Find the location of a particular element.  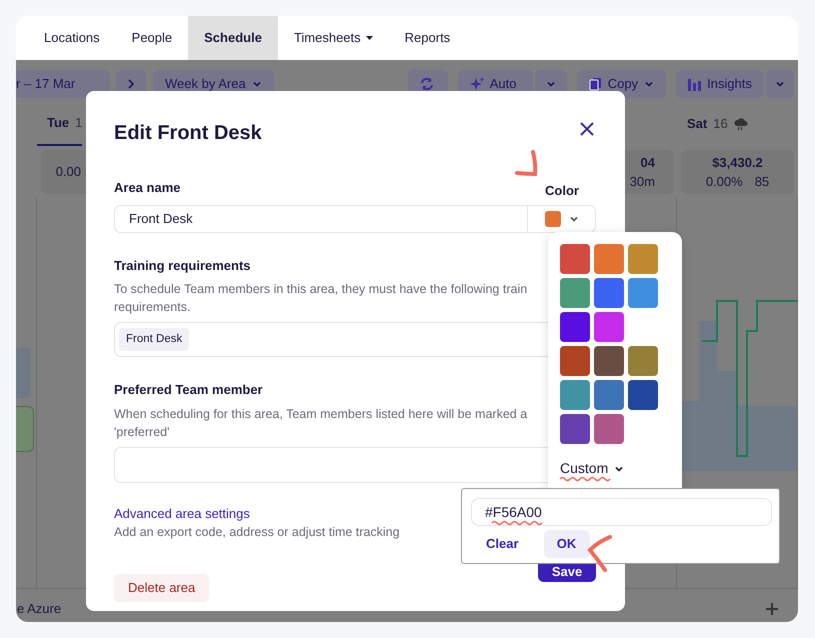

help-text: When scheduling for this area, Team members listed here will be marked a is located at coordinates (321, 414).